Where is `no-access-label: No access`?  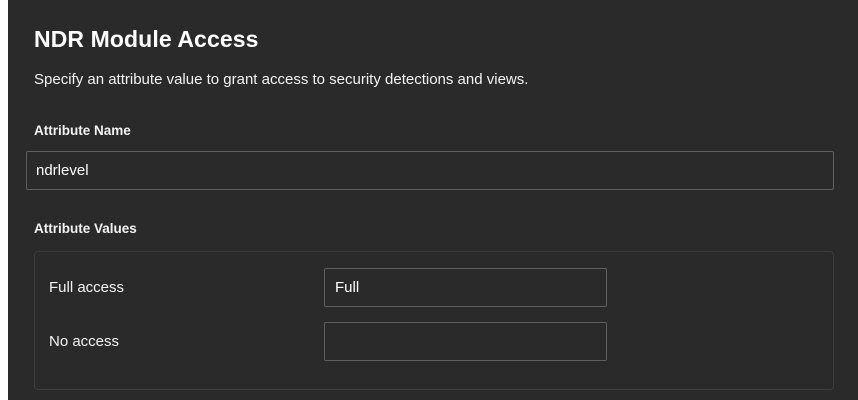 no-access-label: No access is located at coordinates (84, 341).